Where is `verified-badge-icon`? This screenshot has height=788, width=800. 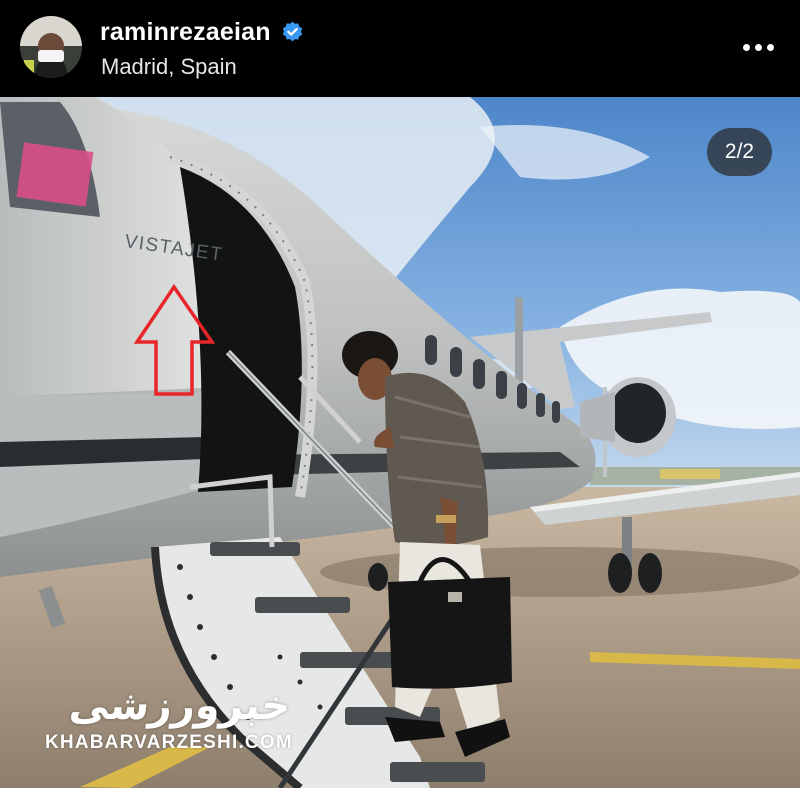 verified-badge-icon is located at coordinates (292, 31).